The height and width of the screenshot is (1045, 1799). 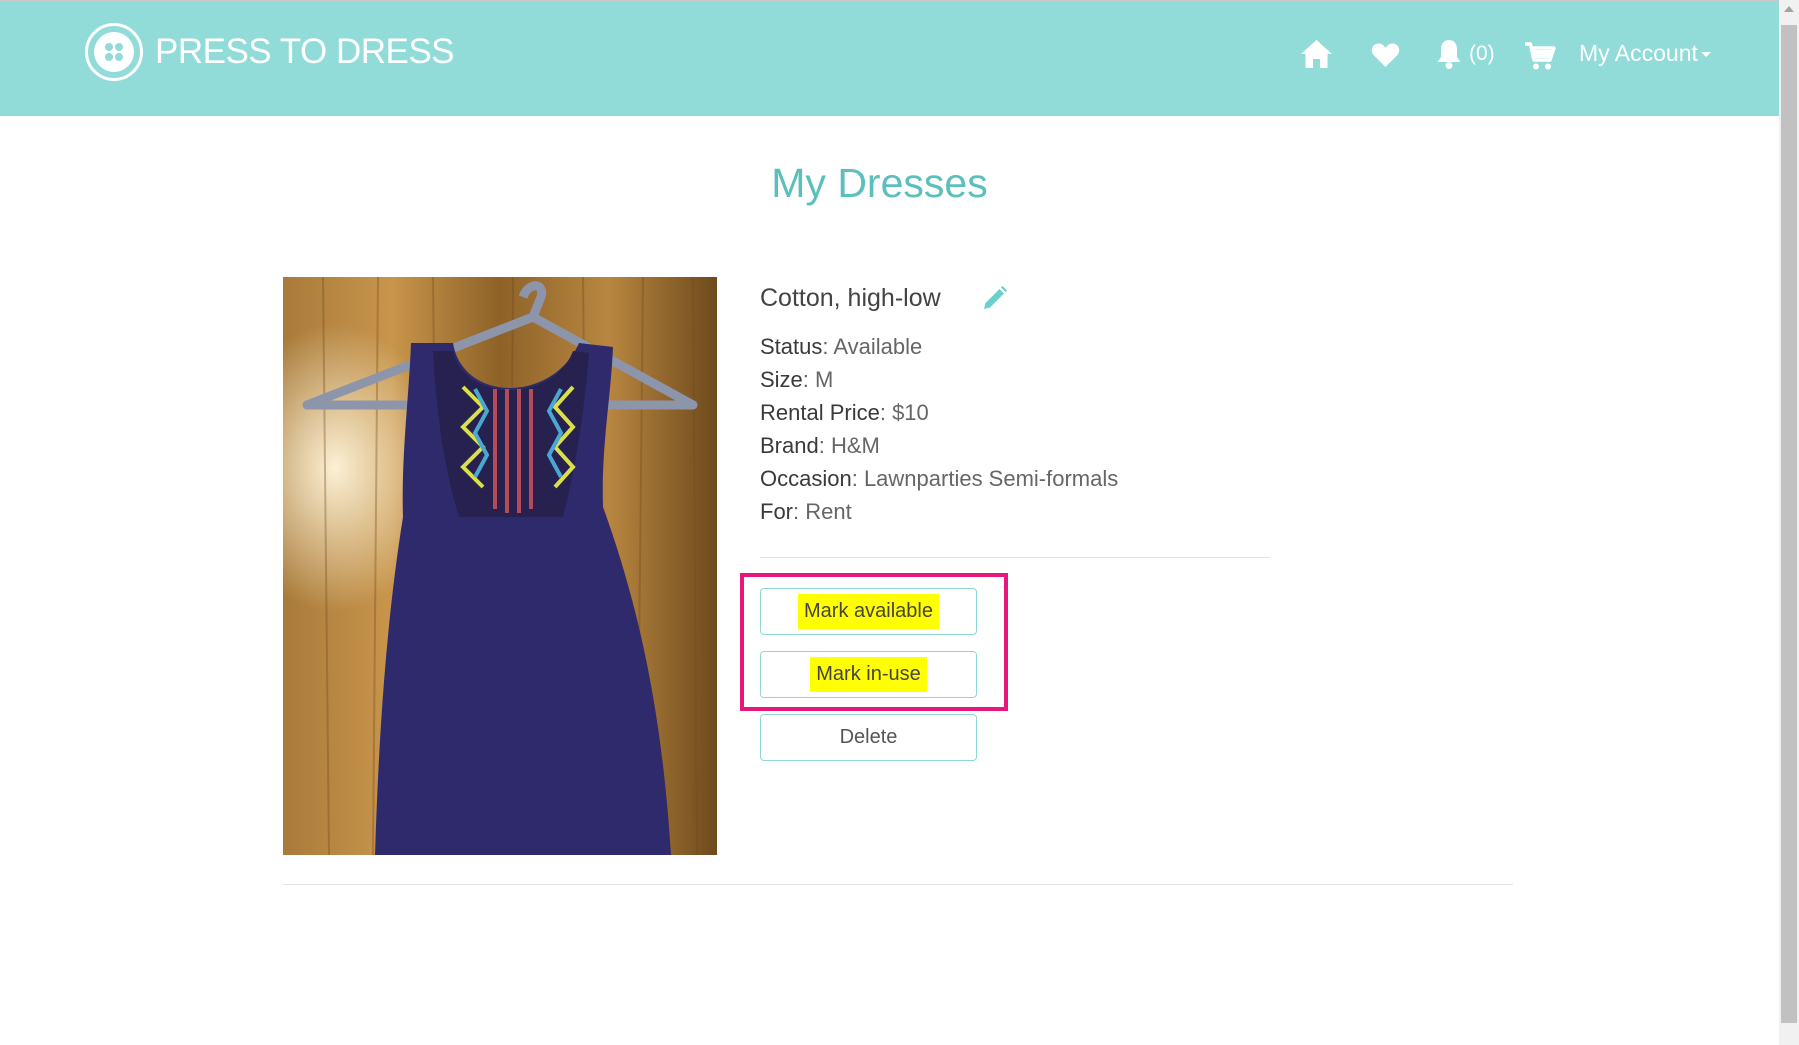 What do you see at coordinates (114, 52) in the screenshot?
I see `button-logo-icon` at bounding box center [114, 52].